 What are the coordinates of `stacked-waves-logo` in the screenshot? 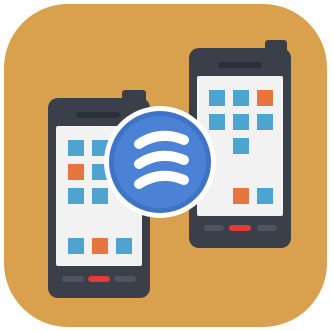 It's located at (160, 162).